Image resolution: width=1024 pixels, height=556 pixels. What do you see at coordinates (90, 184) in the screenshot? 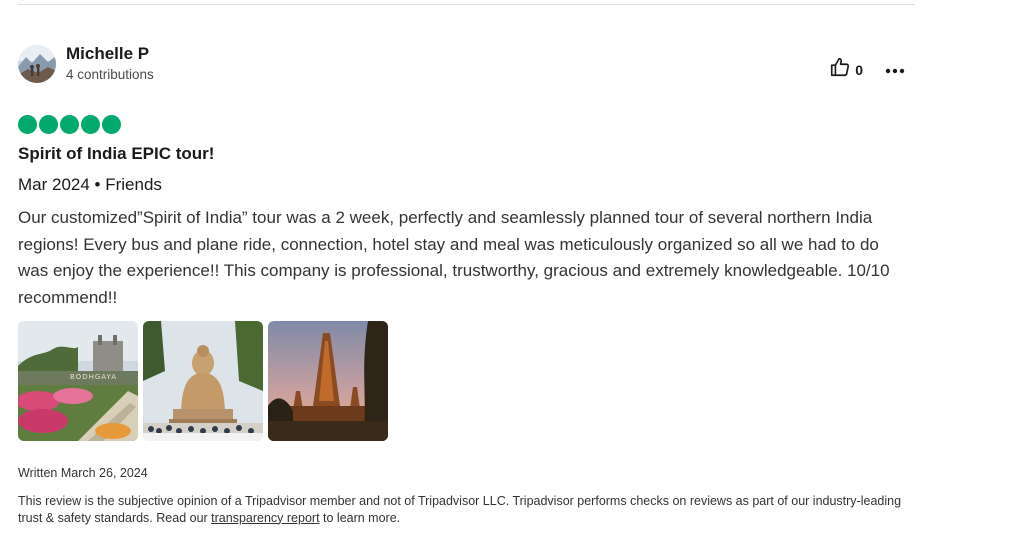
I see `trip-meta: Mar 2024 • Friends` at bounding box center [90, 184].